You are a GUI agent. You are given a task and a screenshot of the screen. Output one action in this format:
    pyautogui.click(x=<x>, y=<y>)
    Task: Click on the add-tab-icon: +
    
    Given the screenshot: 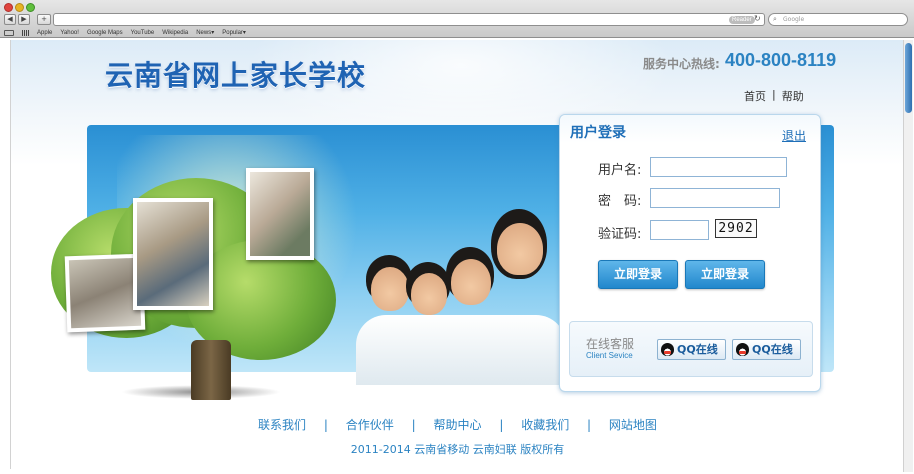 What is the action you would take?
    pyautogui.click(x=44, y=19)
    